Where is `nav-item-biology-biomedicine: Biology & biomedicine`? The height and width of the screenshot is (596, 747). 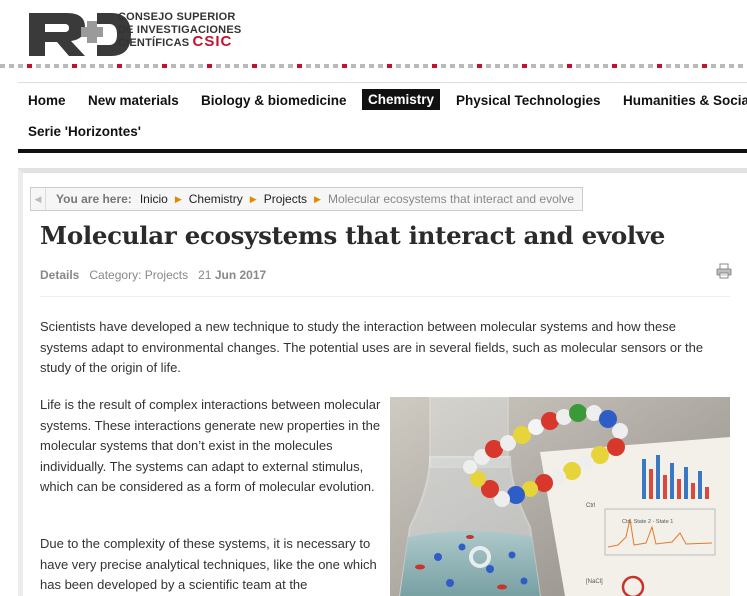 nav-item-biology-biomedicine: Biology & biomedicine is located at coordinates (274, 100).